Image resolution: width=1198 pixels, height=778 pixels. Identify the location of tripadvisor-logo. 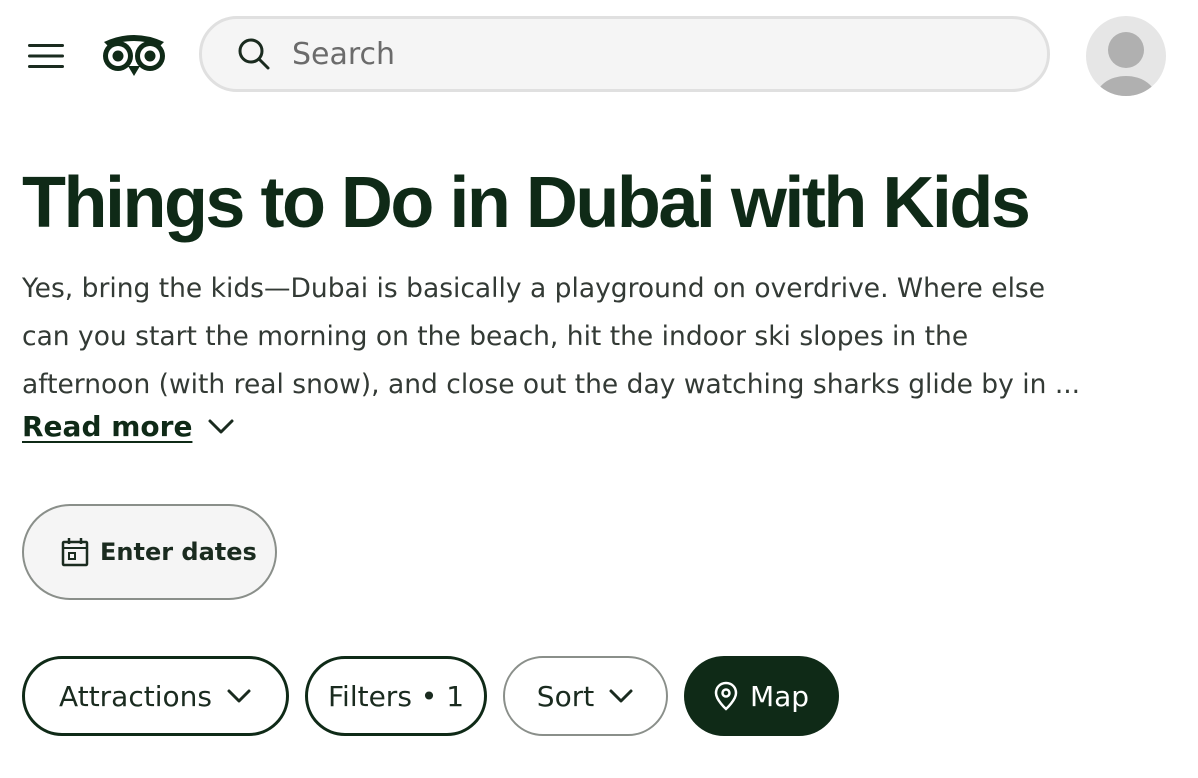
(134, 54).